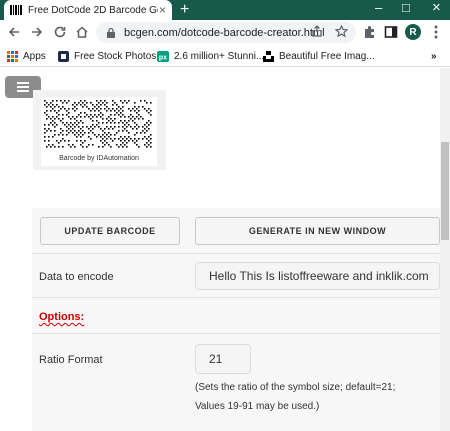 The height and width of the screenshot is (431, 450). Describe the element at coordinates (71, 360) in the screenshot. I see `ratio-format-label: Ratio Format` at that location.